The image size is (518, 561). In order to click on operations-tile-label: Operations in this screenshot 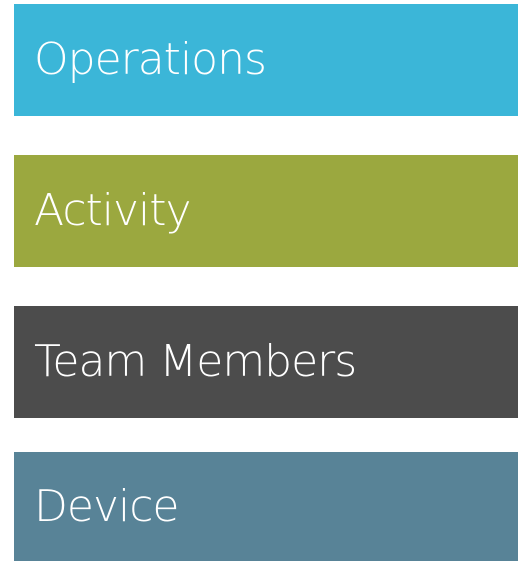, I will do `click(150, 59)`.